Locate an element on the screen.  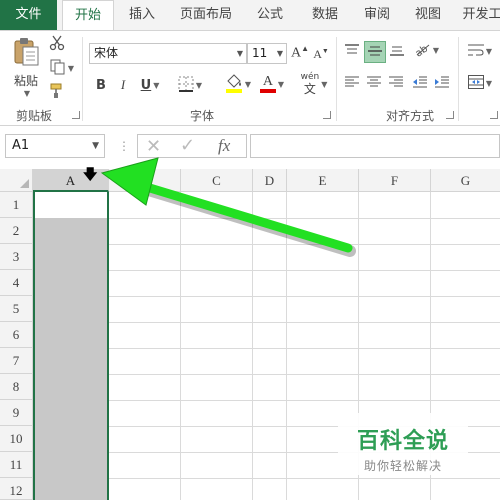
watermark: 百科全说 助你轻松解决 is located at coordinates (403, 444).